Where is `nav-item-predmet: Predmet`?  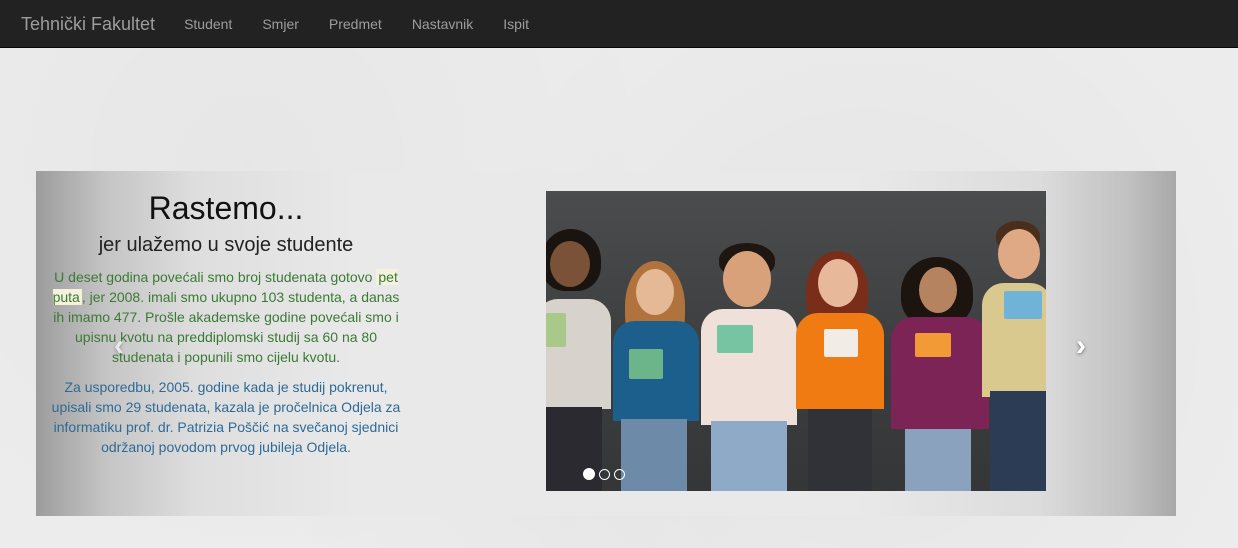
nav-item-predmet: Predmet is located at coordinates (355, 24).